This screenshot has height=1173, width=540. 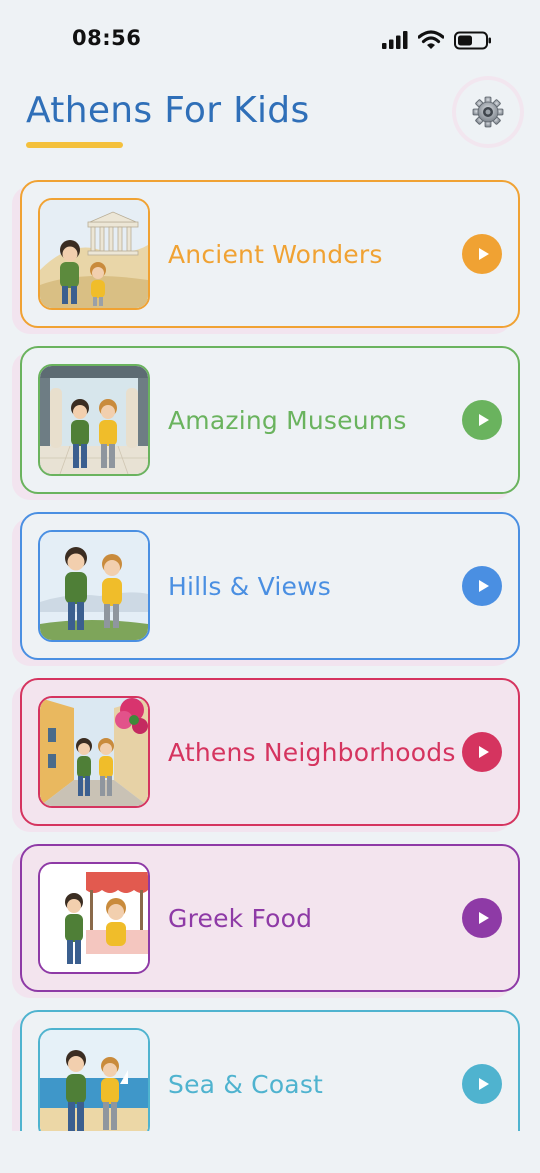 I want to click on gear-icon, so click(x=488, y=112).